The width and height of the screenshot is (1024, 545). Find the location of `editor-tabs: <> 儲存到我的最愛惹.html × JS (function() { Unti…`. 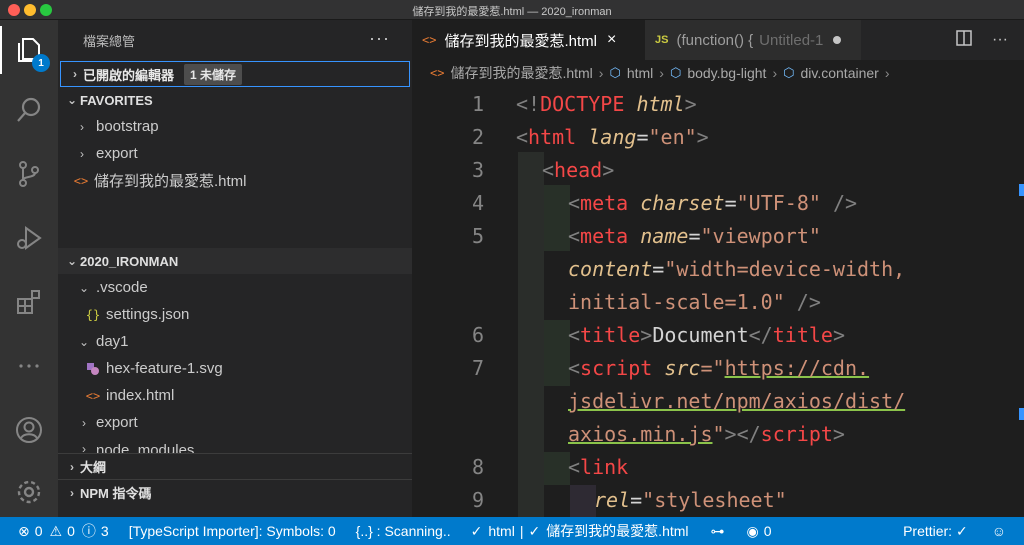

editor-tabs: <> 儲存到我的最愛惹.html × JS (function() { Unti… is located at coordinates (718, 40).